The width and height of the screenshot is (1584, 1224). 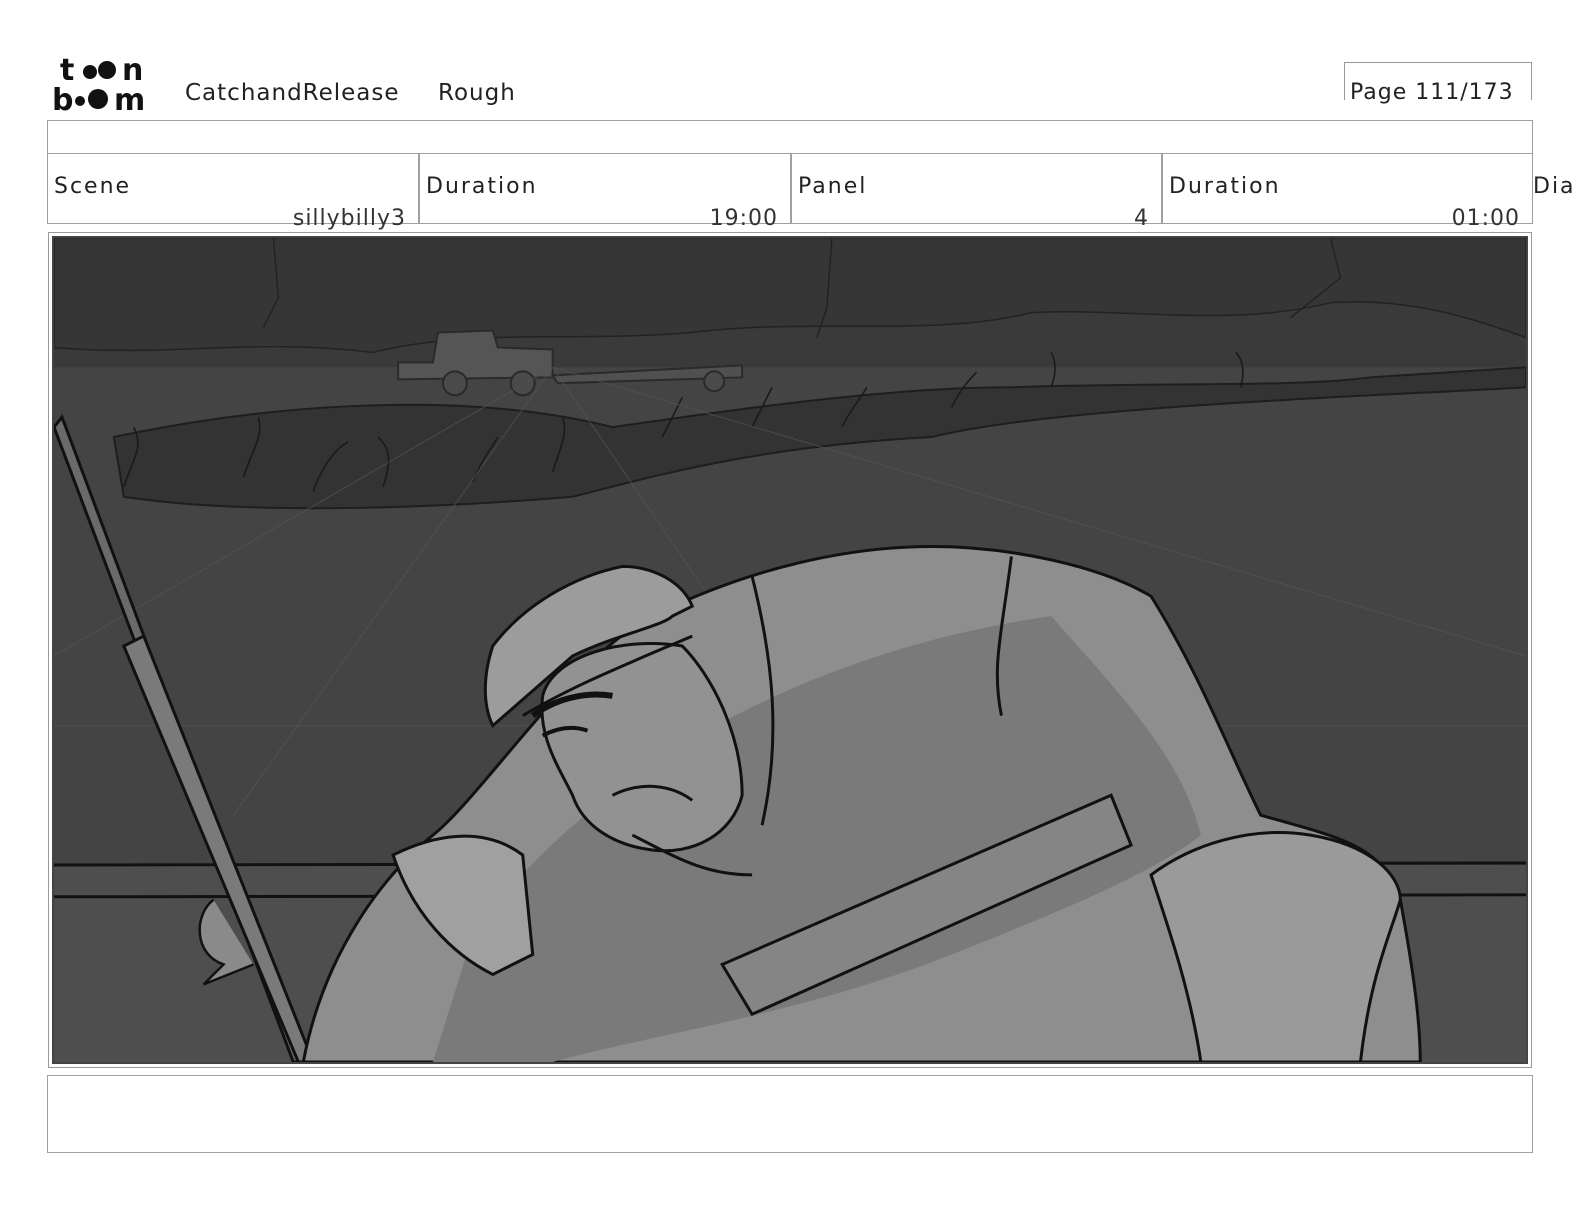 I want to click on stage-name: Rough, so click(x=477, y=93).